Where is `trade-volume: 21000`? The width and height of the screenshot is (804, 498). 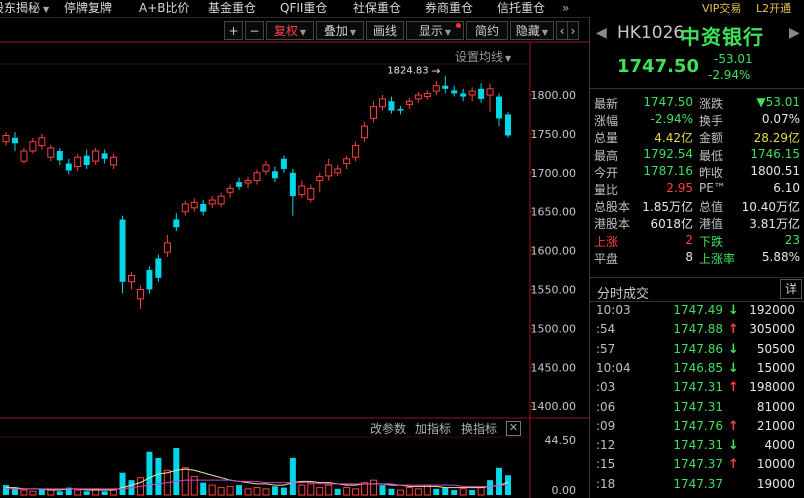
trade-volume: 21000 is located at coordinates (775, 425).